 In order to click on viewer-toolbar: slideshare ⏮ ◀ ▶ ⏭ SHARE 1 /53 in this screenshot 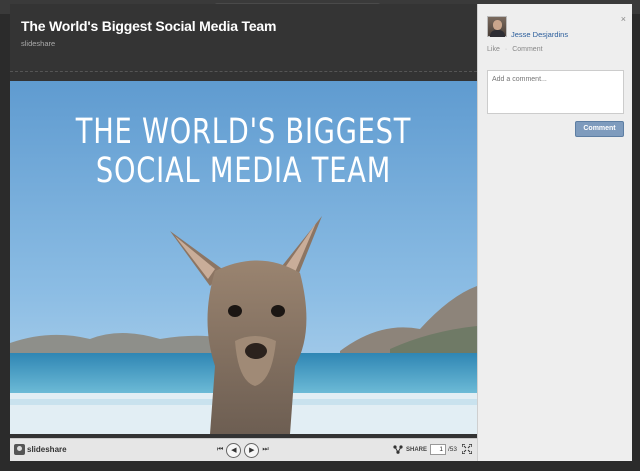, I will do `click(243, 449)`.